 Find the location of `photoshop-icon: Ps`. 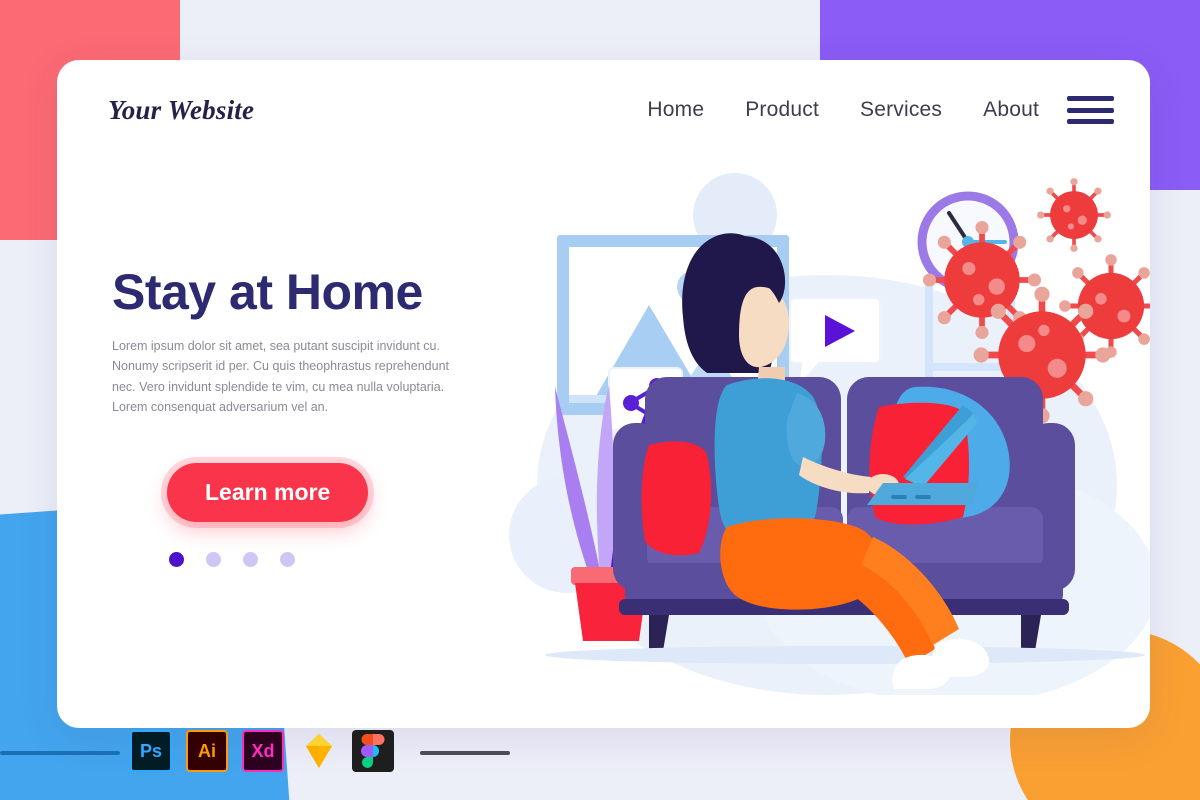

photoshop-icon: Ps is located at coordinates (151, 751).